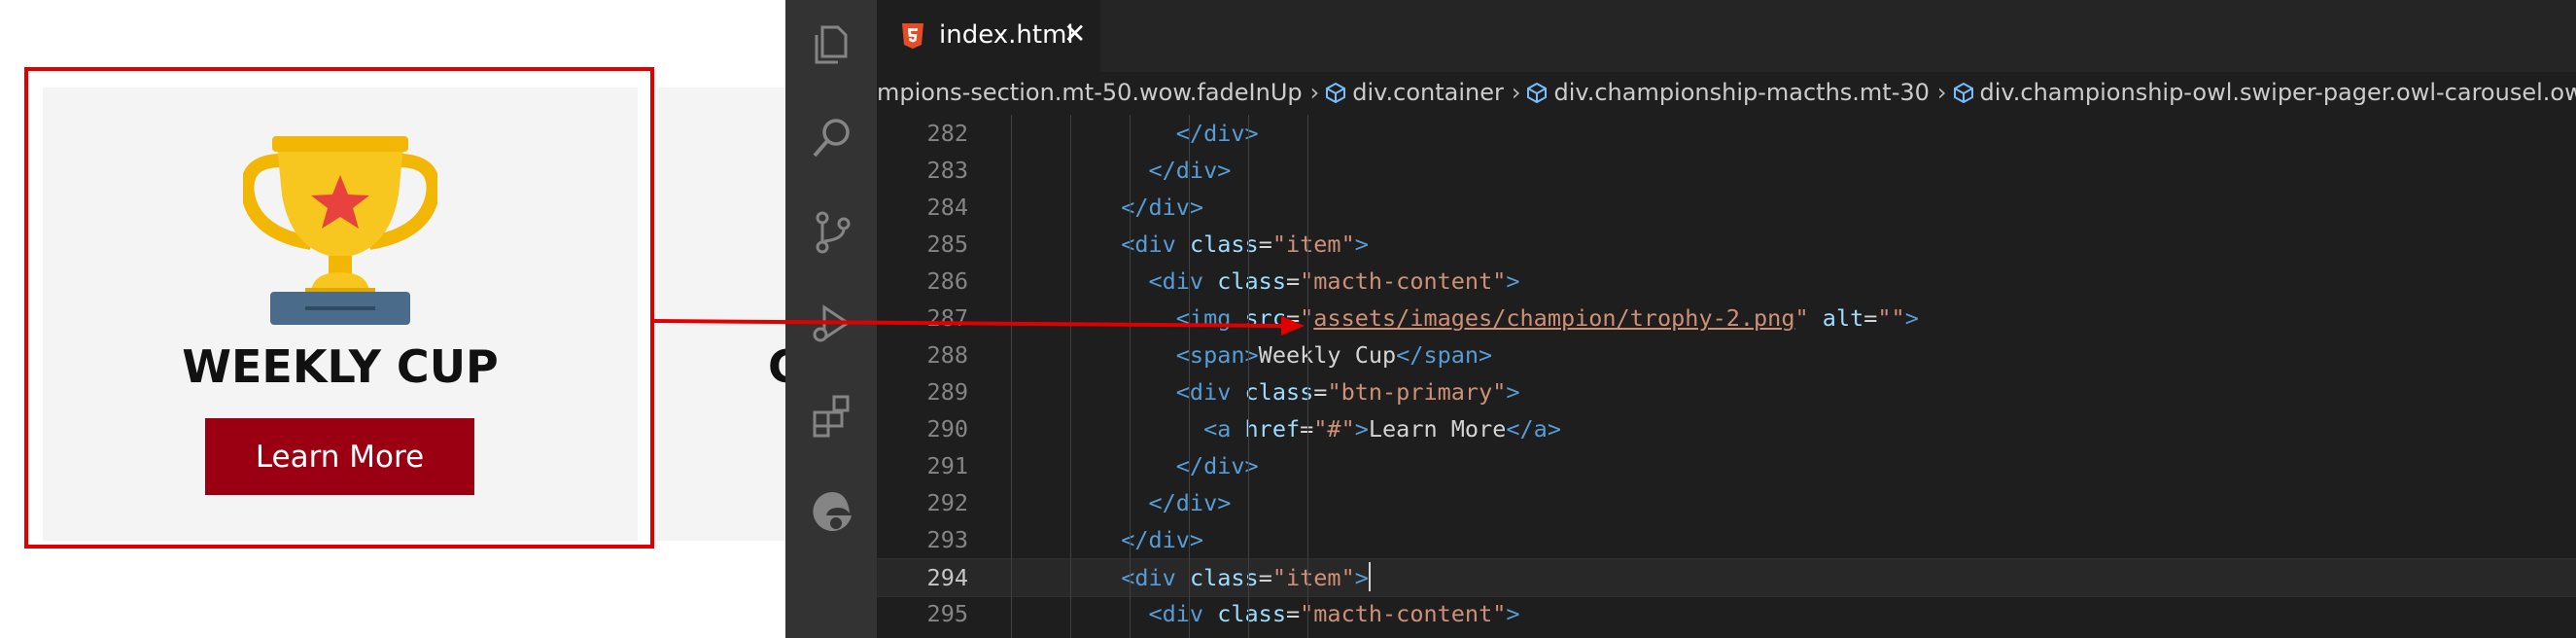 The image size is (2576, 638). What do you see at coordinates (1726, 207) in the screenshot?
I see `code-line: 284 </div>` at bounding box center [1726, 207].